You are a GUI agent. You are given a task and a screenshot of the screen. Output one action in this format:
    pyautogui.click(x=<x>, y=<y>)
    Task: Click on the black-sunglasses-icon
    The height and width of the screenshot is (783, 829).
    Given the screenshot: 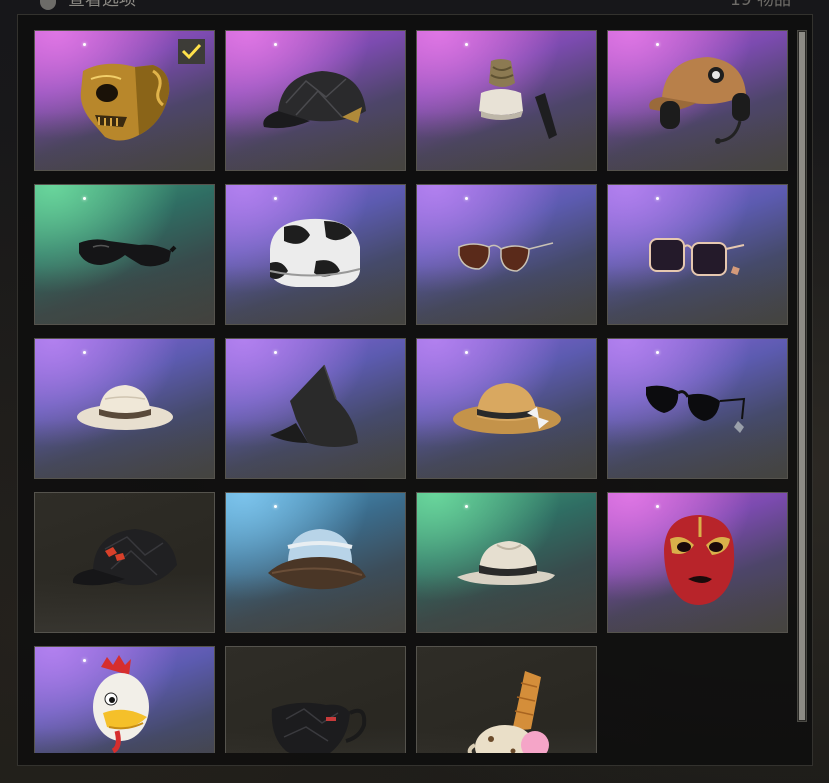 What is the action you would take?
    pyautogui.click(x=128, y=253)
    